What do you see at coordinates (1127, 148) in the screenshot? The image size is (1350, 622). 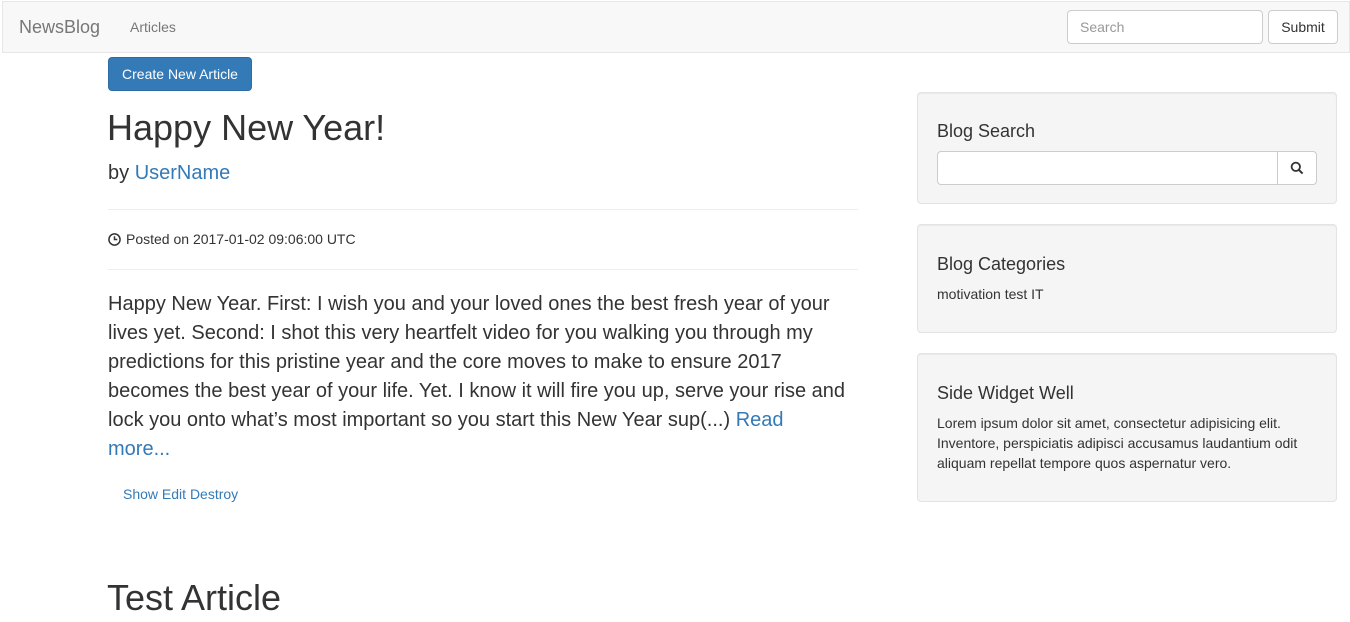 I see `blog-search-well: Blog Search` at bounding box center [1127, 148].